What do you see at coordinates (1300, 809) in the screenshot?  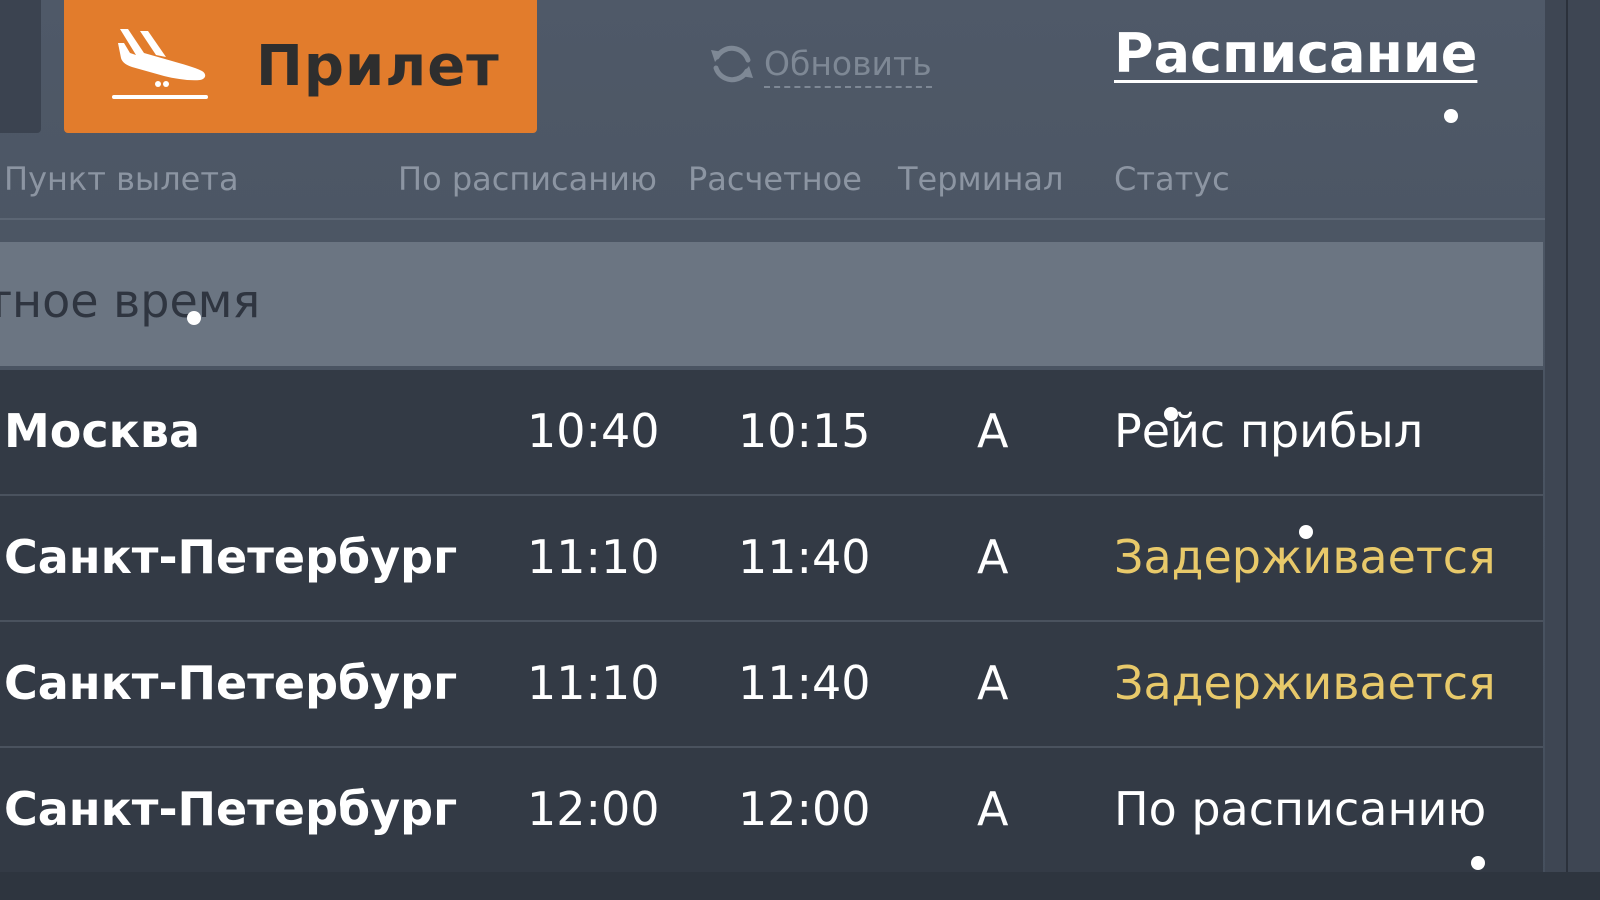 I see `flight-status: По расписанию` at bounding box center [1300, 809].